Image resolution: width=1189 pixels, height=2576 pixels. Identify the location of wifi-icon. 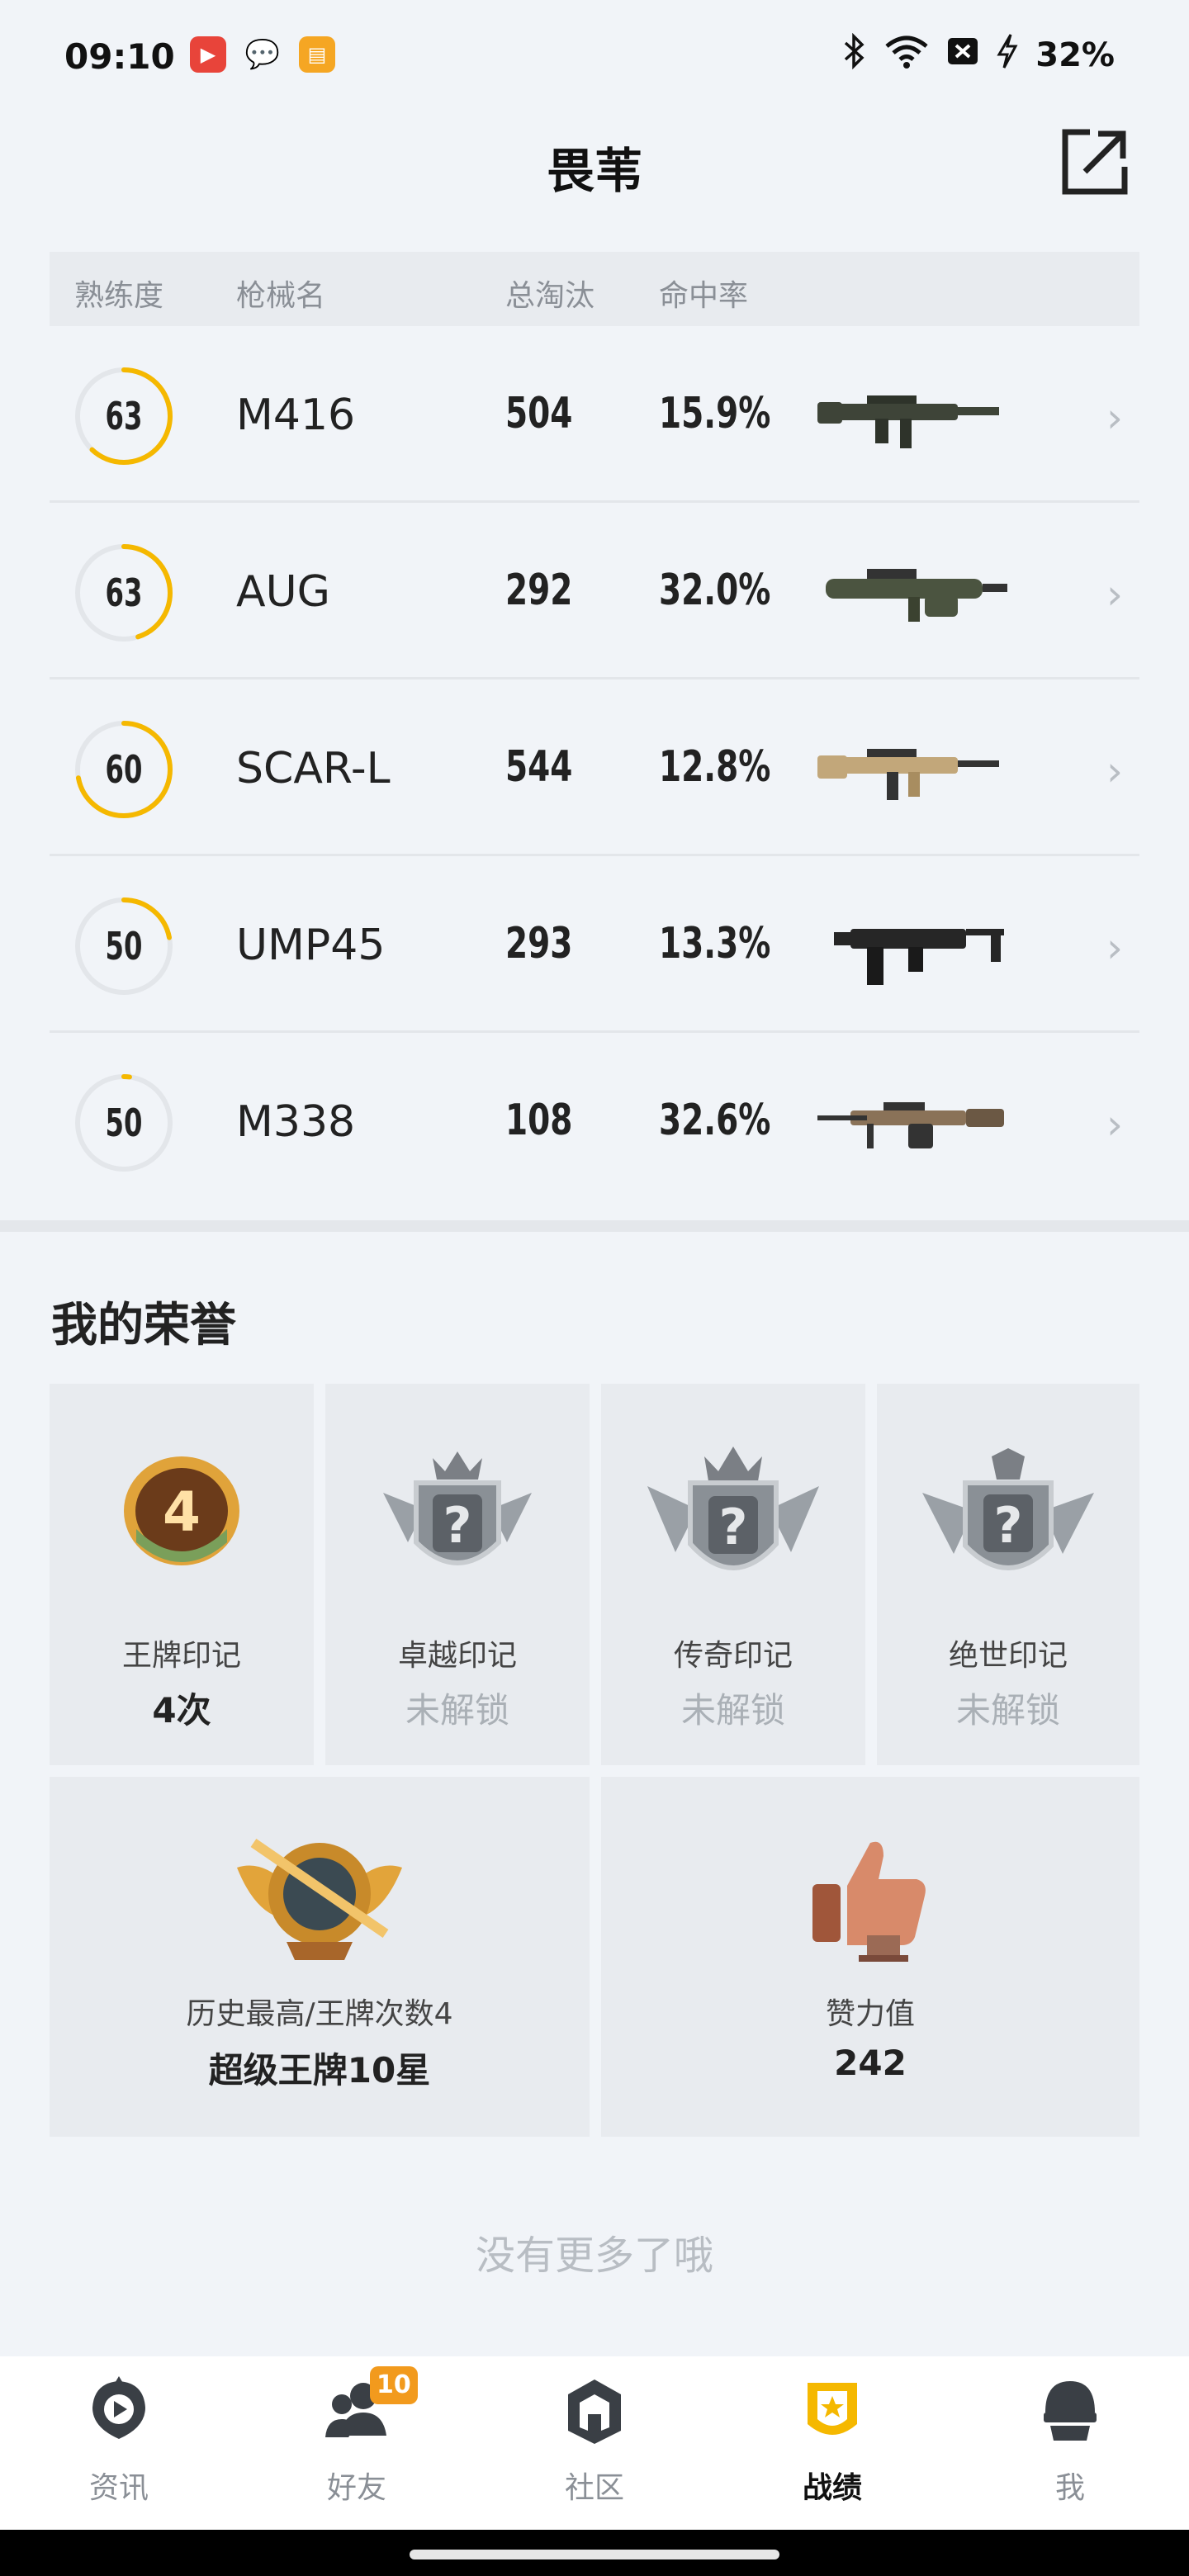
(906, 55).